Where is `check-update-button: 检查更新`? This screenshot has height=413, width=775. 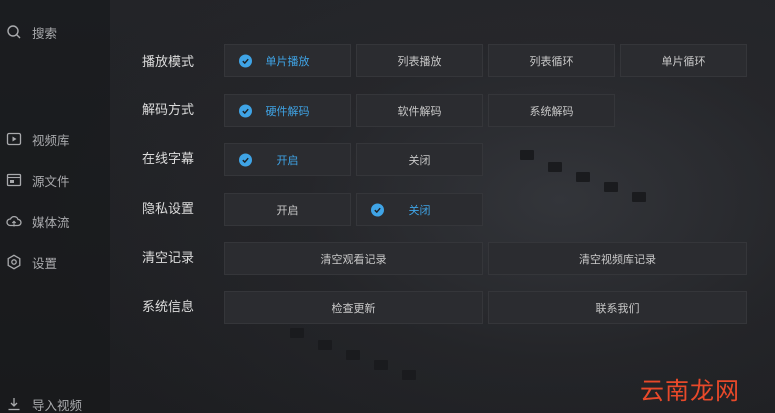 check-update-button: 检查更新 is located at coordinates (353, 307).